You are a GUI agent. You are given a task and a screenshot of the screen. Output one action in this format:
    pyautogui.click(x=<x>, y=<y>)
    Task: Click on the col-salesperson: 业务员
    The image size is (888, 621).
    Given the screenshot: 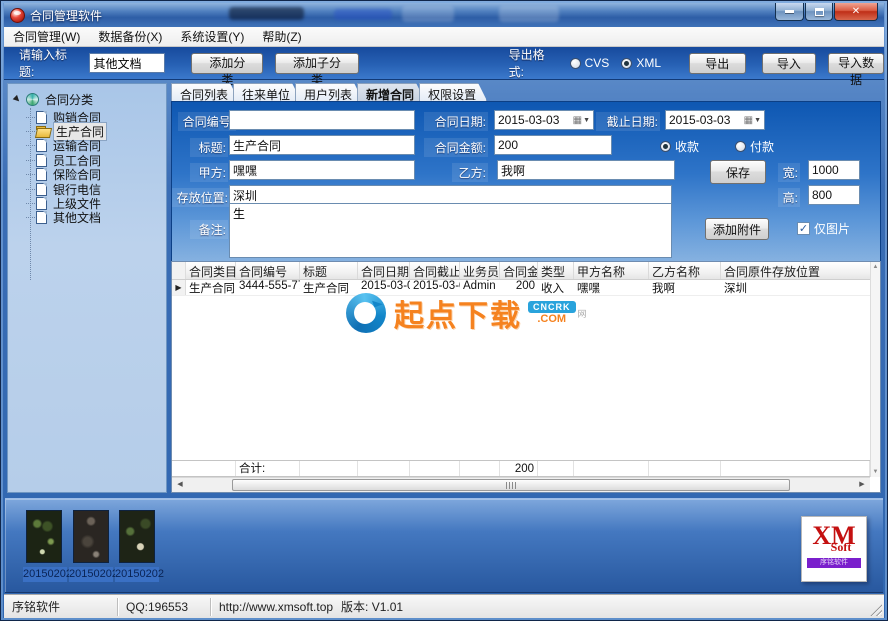 What is the action you would take?
    pyautogui.click(x=480, y=270)
    